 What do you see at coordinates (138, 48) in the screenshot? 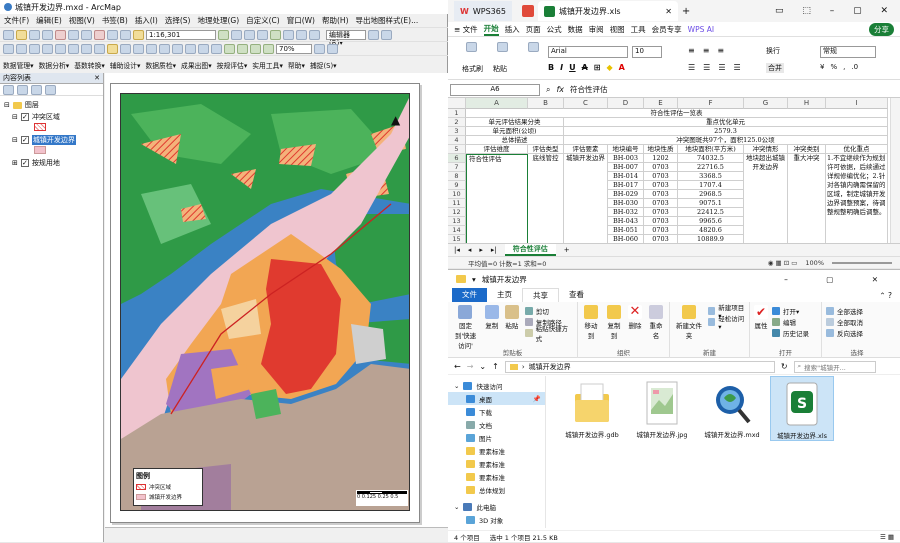
I see `select-elements-icon` at bounding box center [138, 48].